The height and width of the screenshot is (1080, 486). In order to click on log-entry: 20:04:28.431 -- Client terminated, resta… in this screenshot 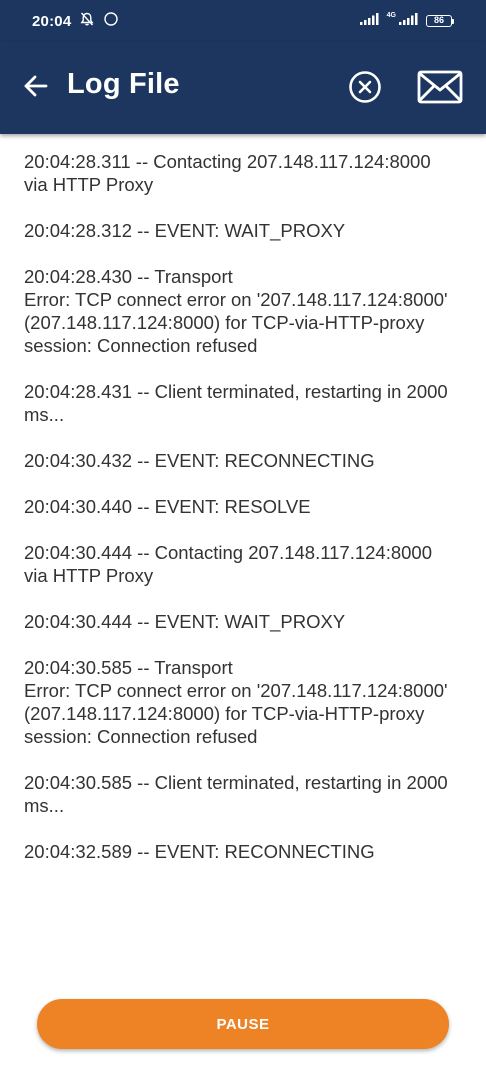, I will do `click(236, 403)`.